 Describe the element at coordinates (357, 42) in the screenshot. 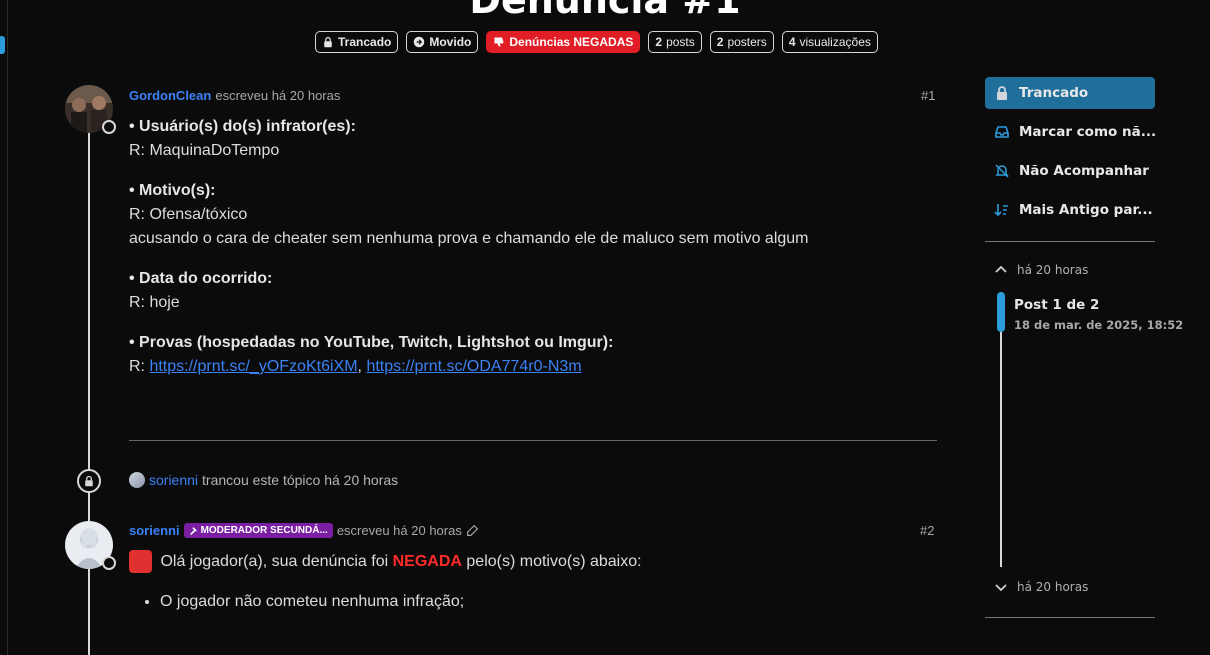

I see `tag-locked: Trancado` at that location.